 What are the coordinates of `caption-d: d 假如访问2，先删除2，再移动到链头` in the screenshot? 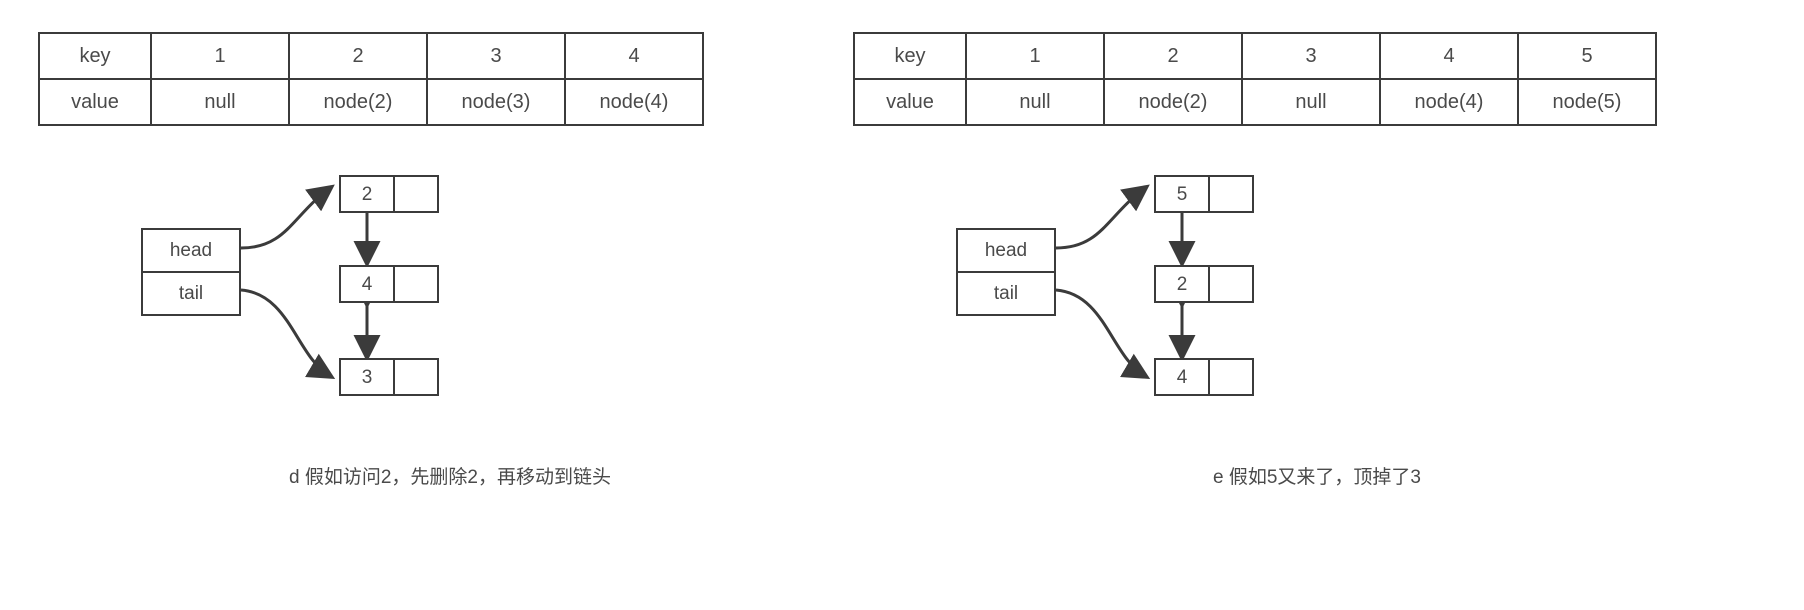 It's located at (450, 477).